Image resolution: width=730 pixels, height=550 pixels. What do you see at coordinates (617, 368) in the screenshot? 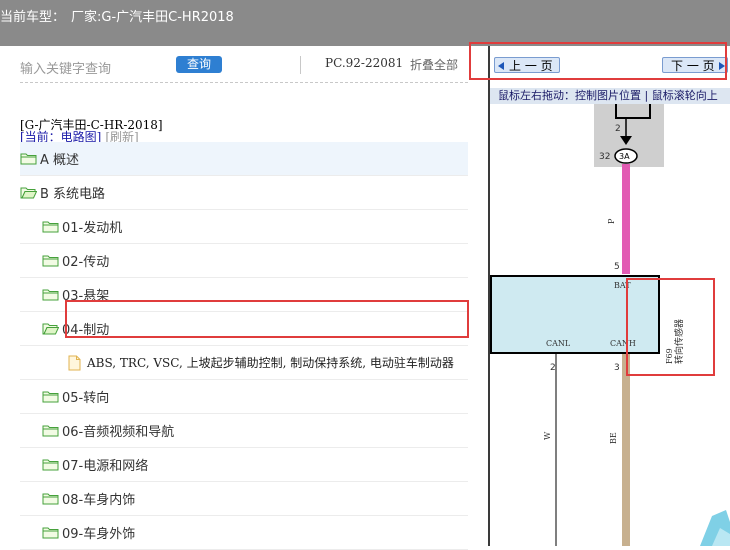
I see `pin-3-label: 3` at bounding box center [617, 368].